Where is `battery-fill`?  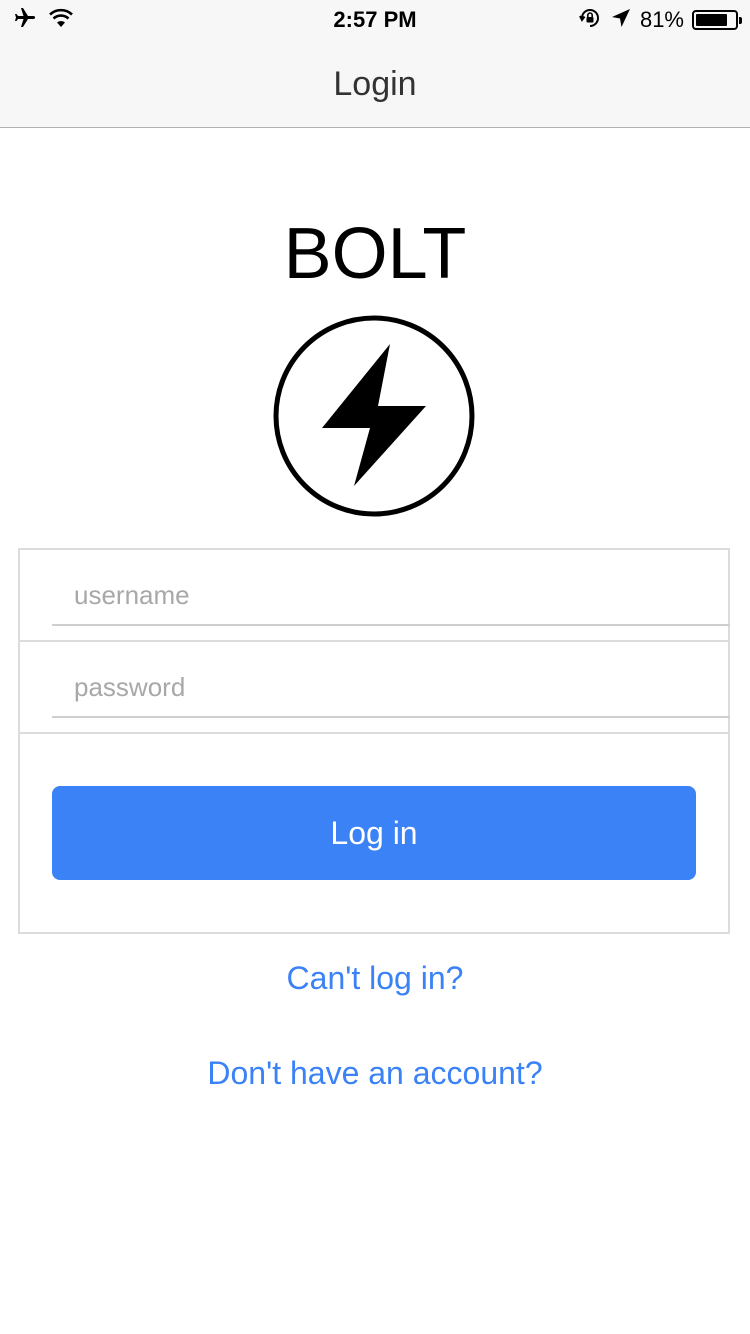 battery-fill is located at coordinates (711, 20).